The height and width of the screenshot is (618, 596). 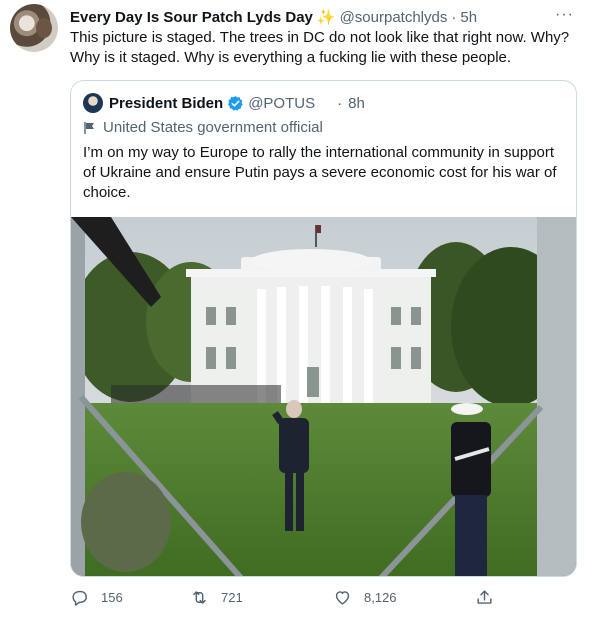 I want to click on author-handle: @sourpatchlyds, so click(x=394, y=17).